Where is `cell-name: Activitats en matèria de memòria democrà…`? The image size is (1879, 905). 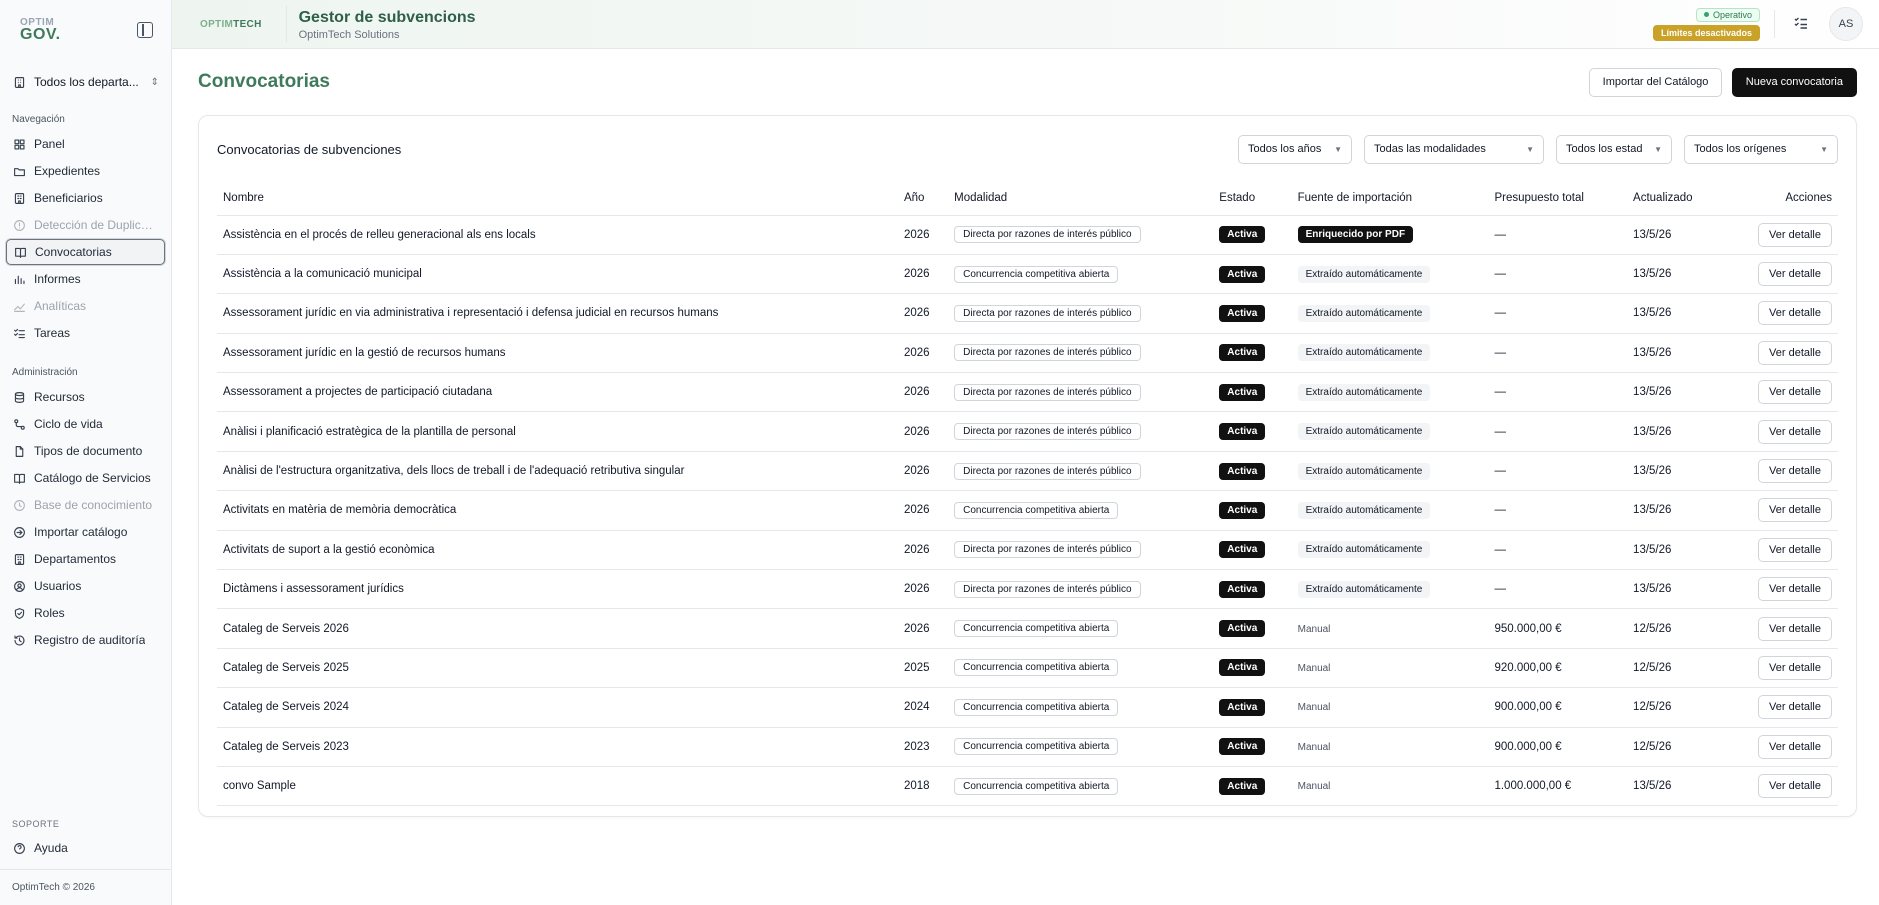 cell-name: Activitats en matèria de memòria democrà… is located at coordinates (557, 510).